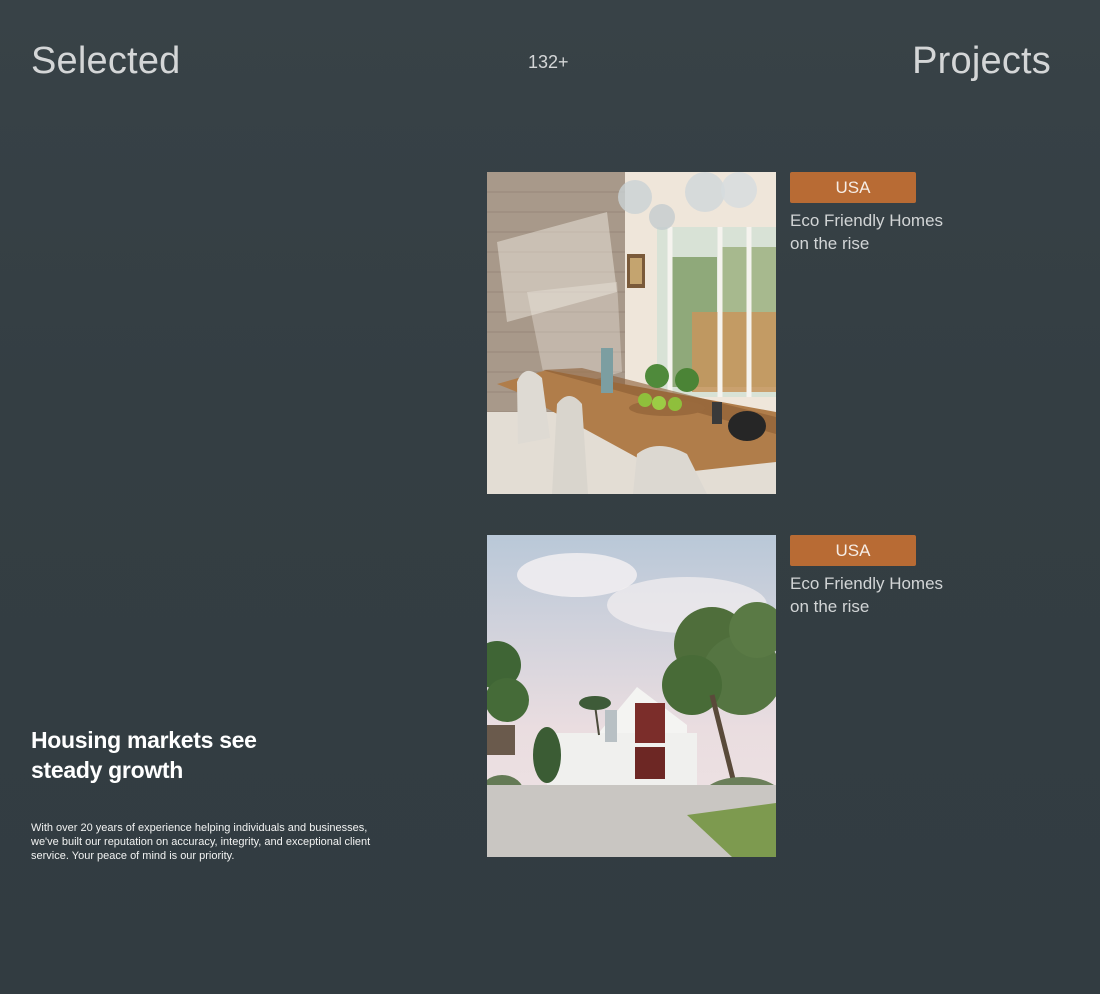 This screenshot has height=994, width=1100. I want to click on dining-room-photo, so click(631, 333).